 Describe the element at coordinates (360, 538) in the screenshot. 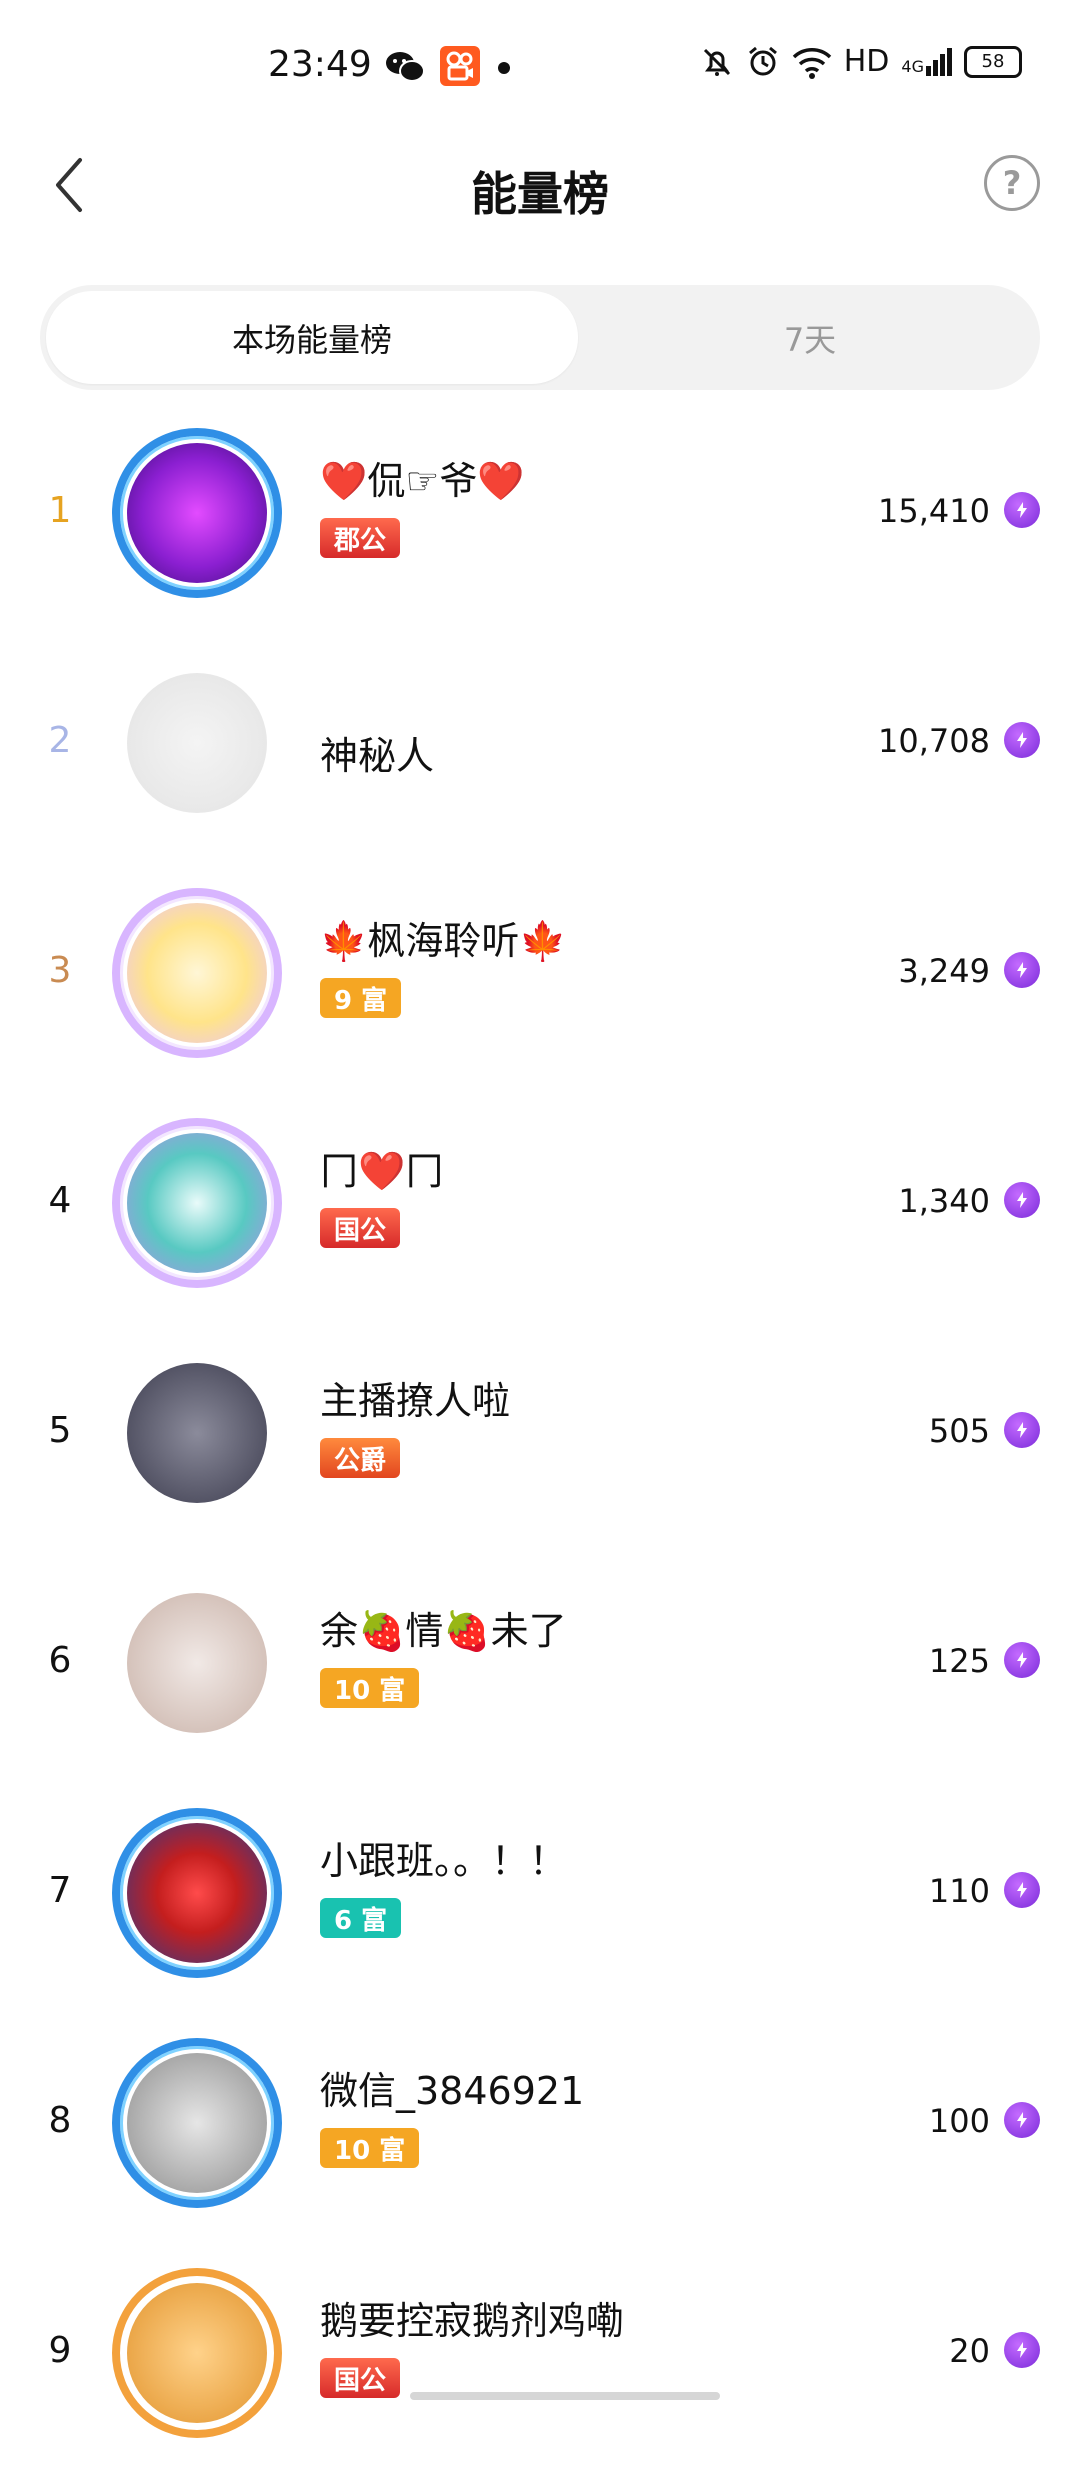

I see `rank-badge: 郡公` at that location.